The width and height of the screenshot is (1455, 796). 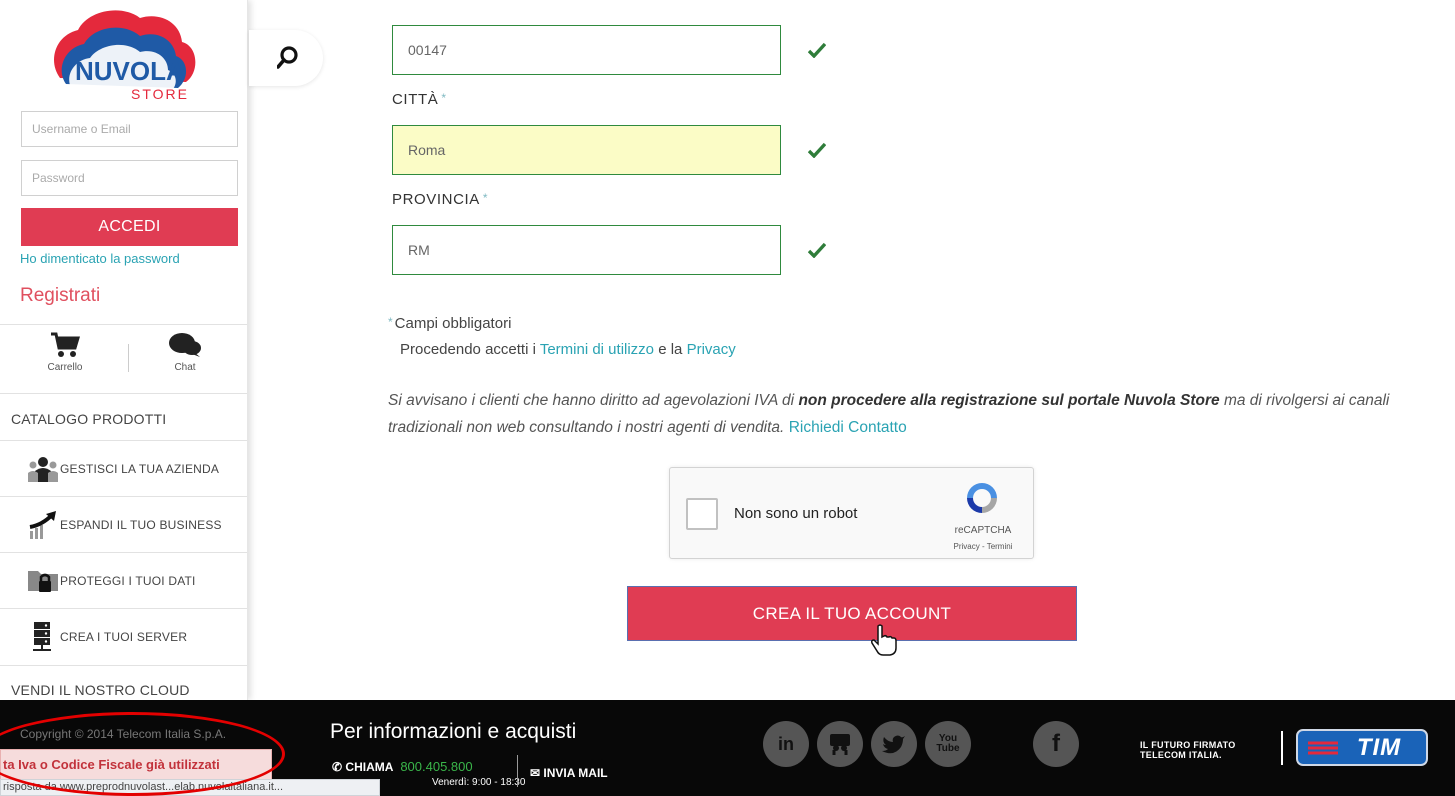 I want to click on cart-link: Carrello, so click(x=65, y=352).